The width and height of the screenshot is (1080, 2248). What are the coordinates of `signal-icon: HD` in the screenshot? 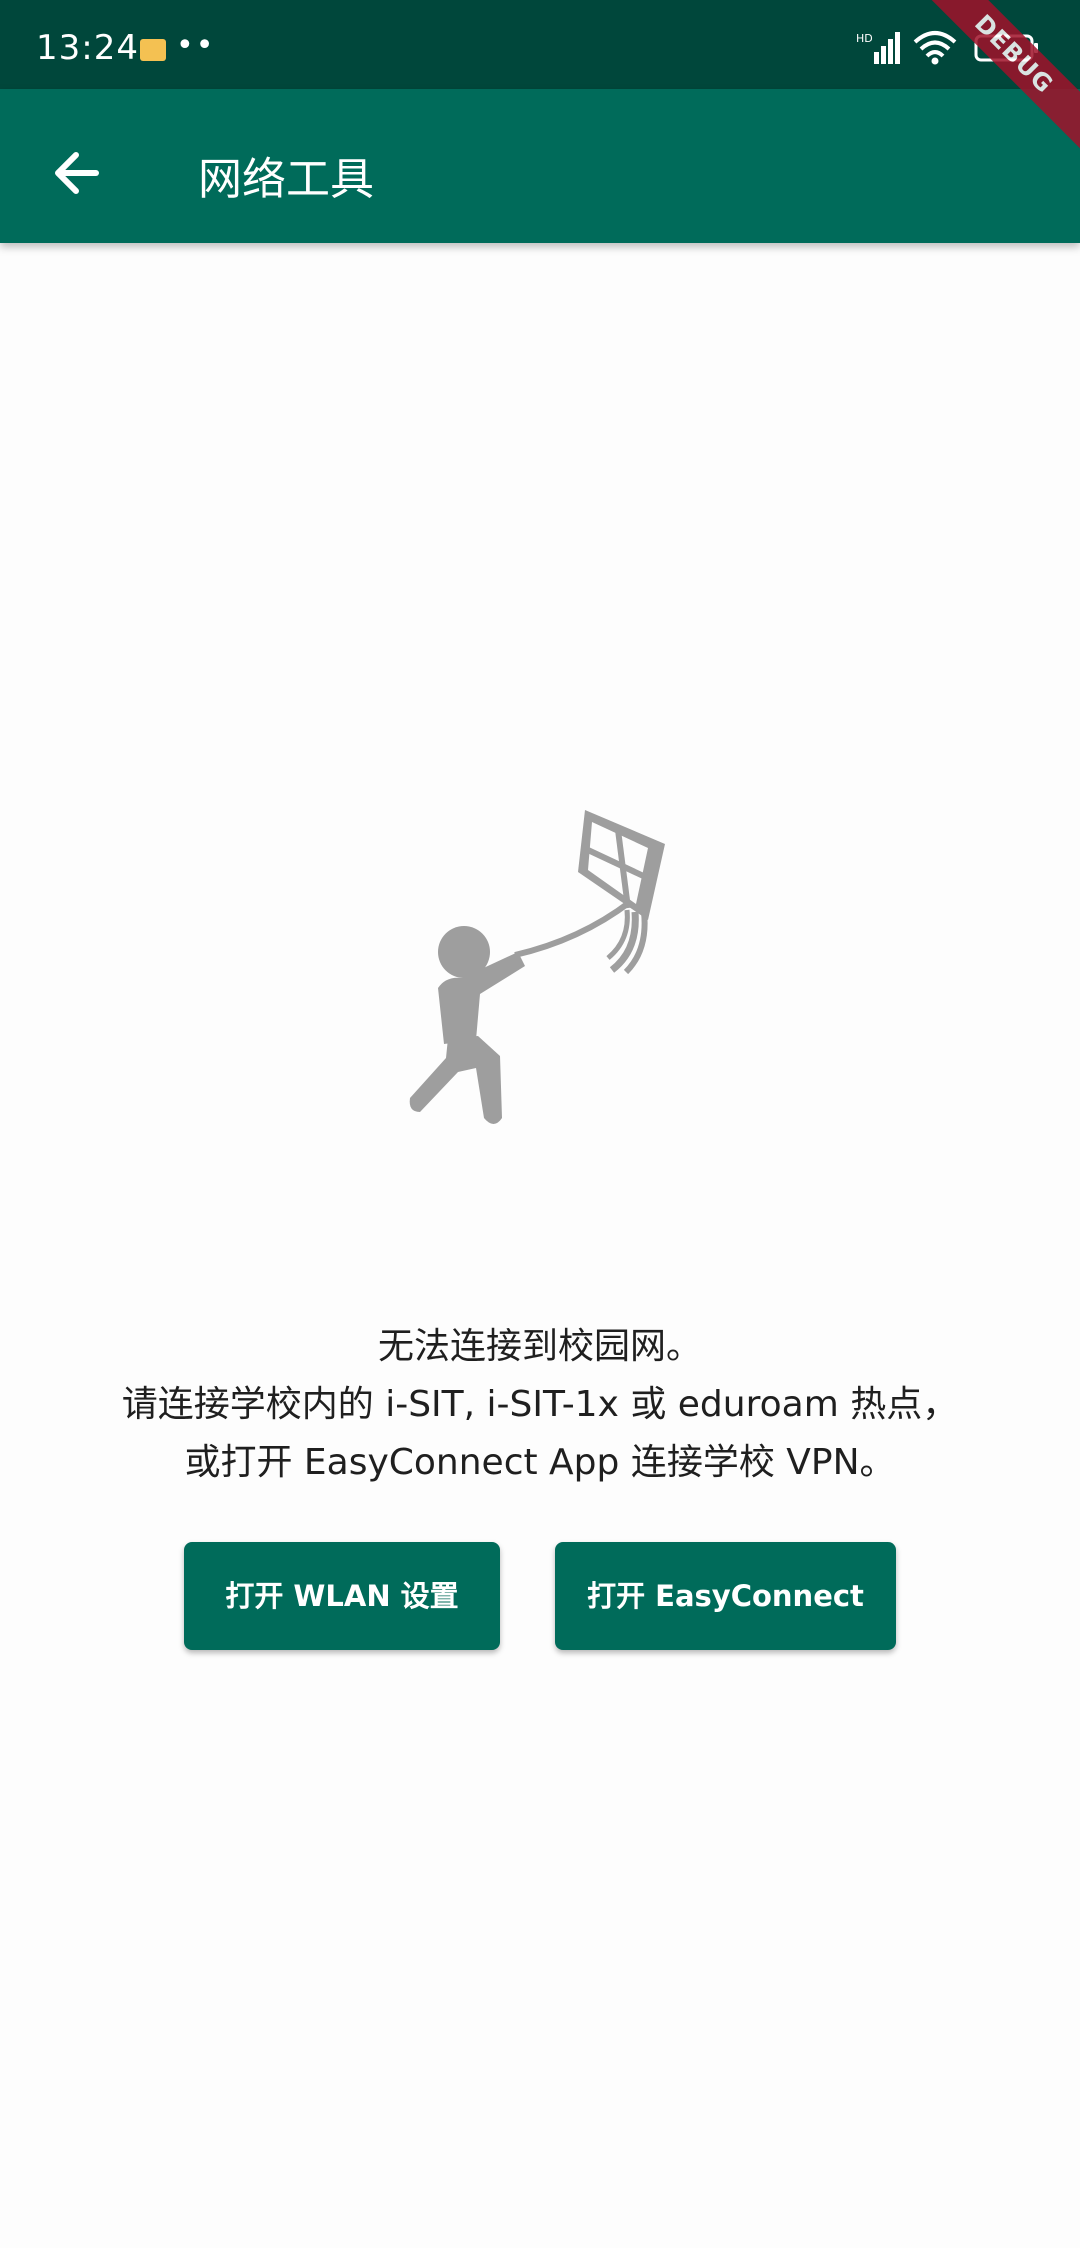 It's located at (878, 48).